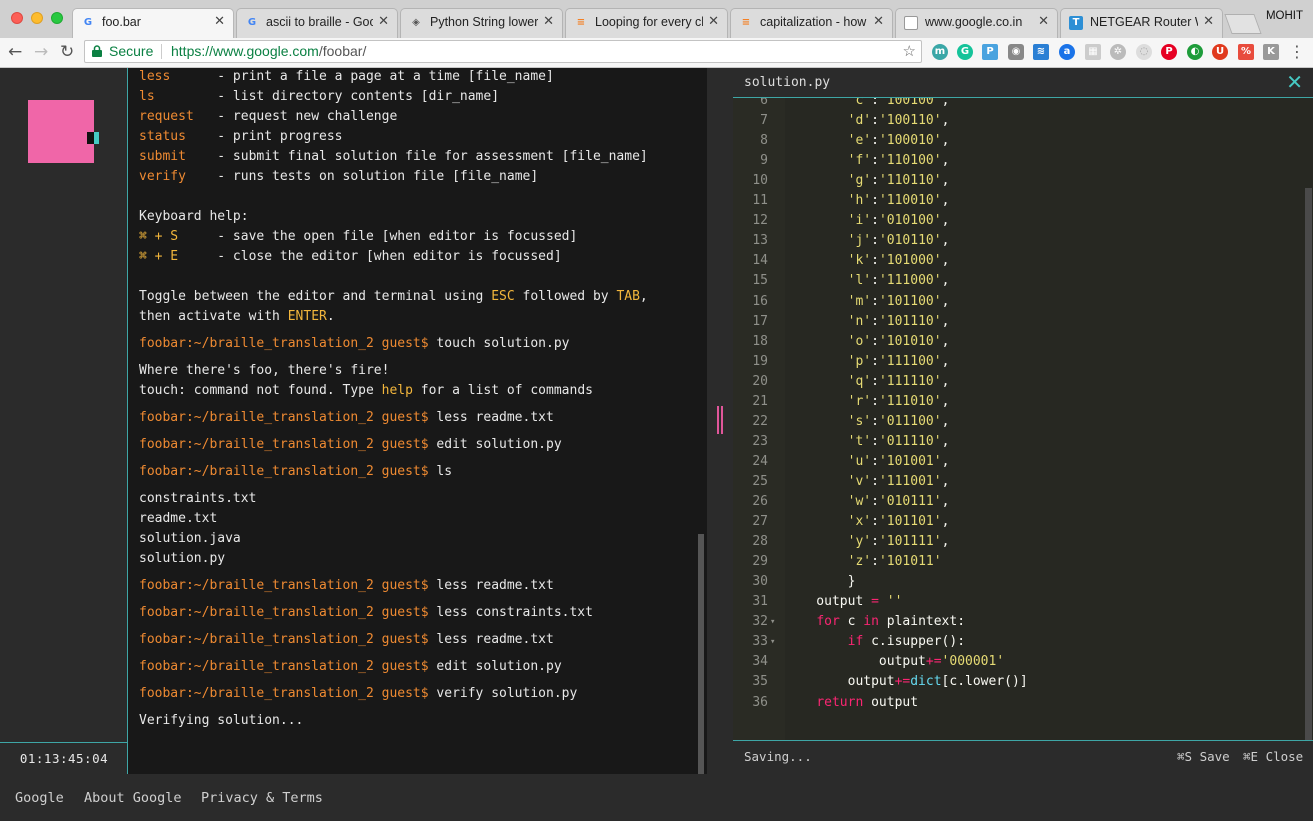  What do you see at coordinates (1284, 16) in the screenshot?
I see `profile-name: MOHIT` at bounding box center [1284, 16].